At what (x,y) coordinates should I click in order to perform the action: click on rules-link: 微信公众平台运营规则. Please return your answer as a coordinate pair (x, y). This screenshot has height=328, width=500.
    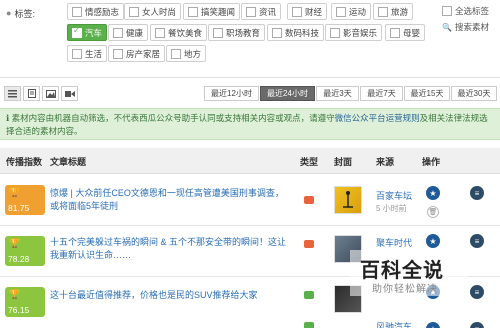
    Looking at the image, I should click on (377, 118).